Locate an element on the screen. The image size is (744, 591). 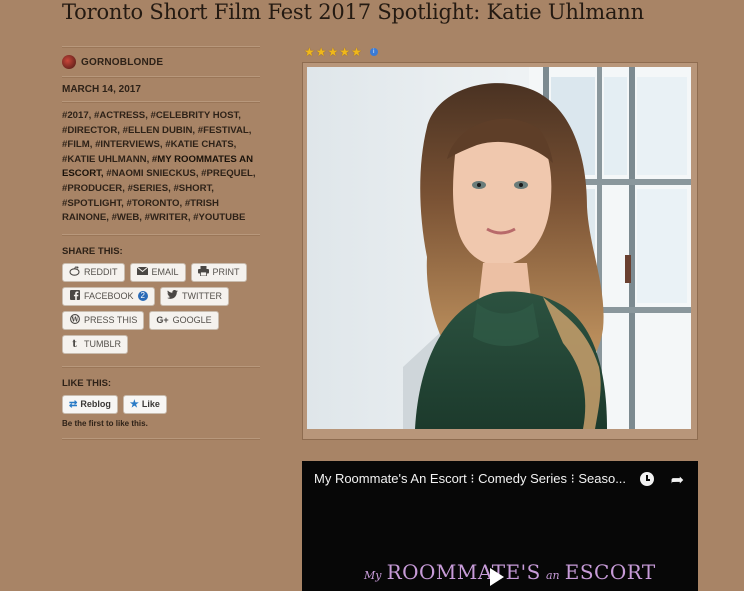
reddit-icon is located at coordinates (74, 272).